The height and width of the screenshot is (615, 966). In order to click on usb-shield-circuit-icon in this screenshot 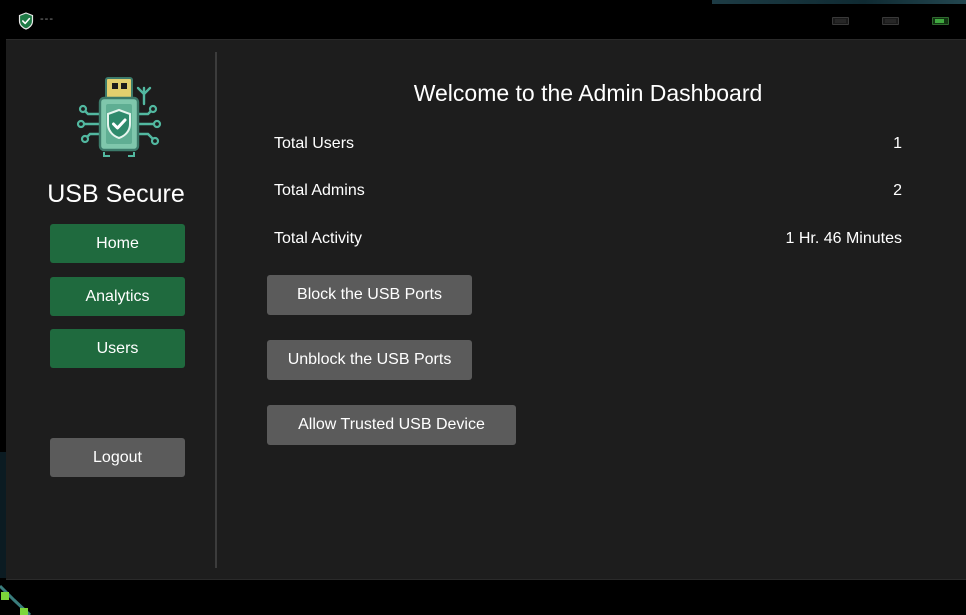, I will do `click(119, 116)`.